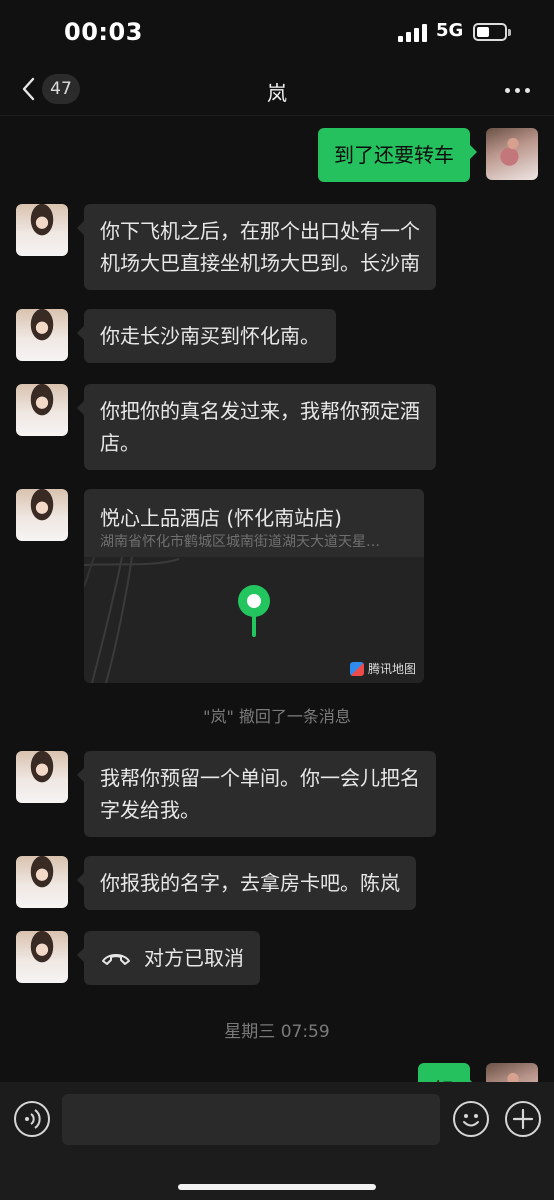 The image size is (554, 1200). I want to click on emoji-button, so click(471, 1119).